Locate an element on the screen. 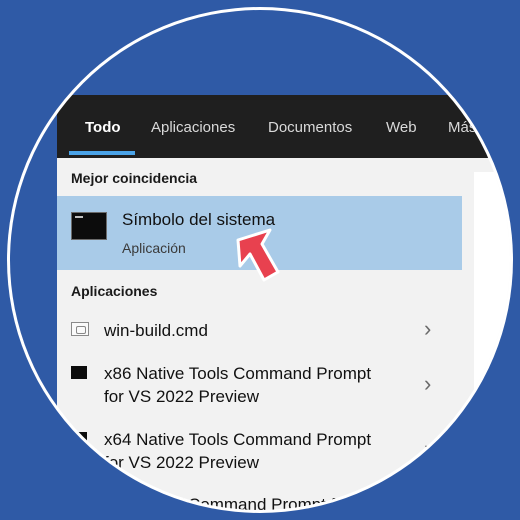 The width and height of the screenshot is (520, 520). tab-documentos: Documentos is located at coordinates (310, 127).